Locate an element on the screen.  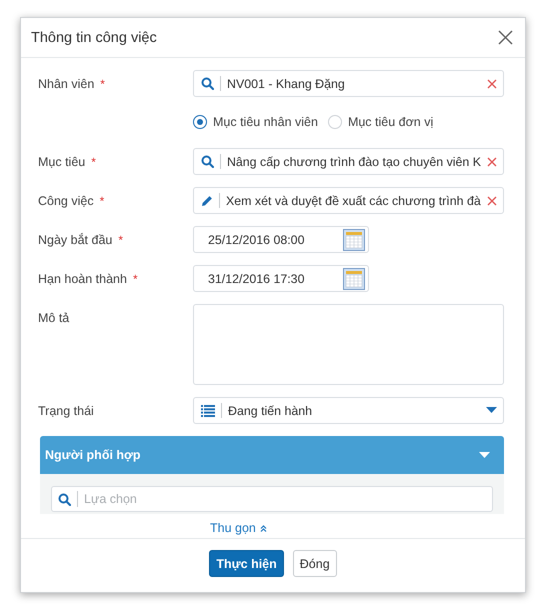
lookup-field: NV001 - Khang Đặng is located at coordinates (348, 83).